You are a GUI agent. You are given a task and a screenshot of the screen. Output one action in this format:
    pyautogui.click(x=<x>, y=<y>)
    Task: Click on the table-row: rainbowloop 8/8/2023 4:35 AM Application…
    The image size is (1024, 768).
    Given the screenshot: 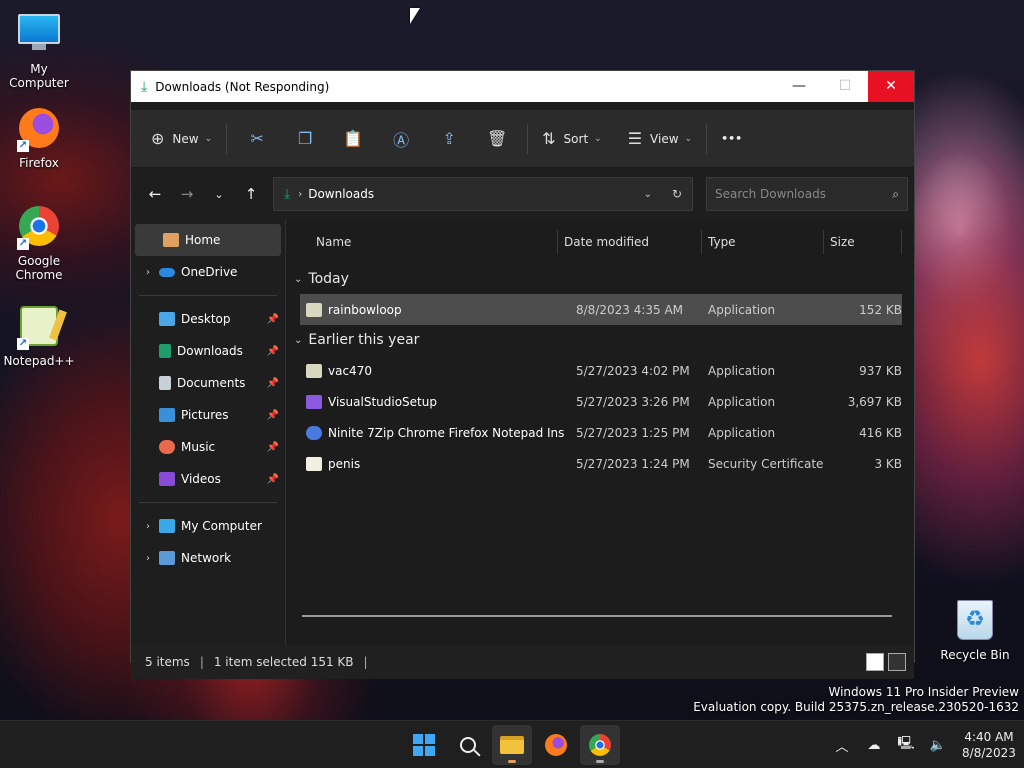 What is the action you would take?
    pyautogui.click(x=601, y=309)
    